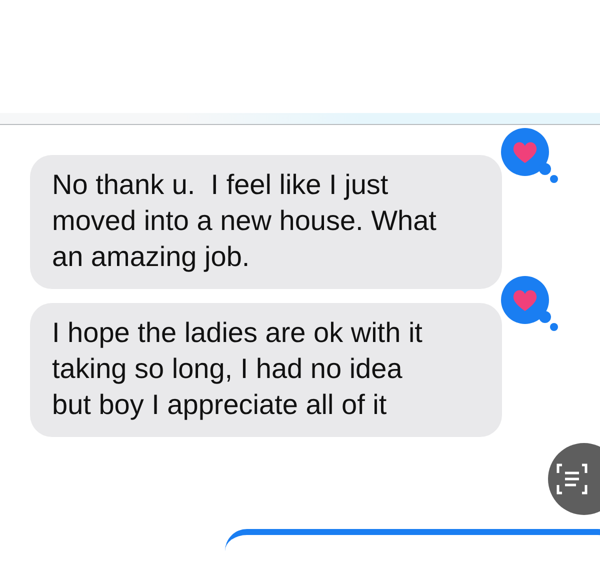  I want to click on text-scan-button, so click(574, 479).